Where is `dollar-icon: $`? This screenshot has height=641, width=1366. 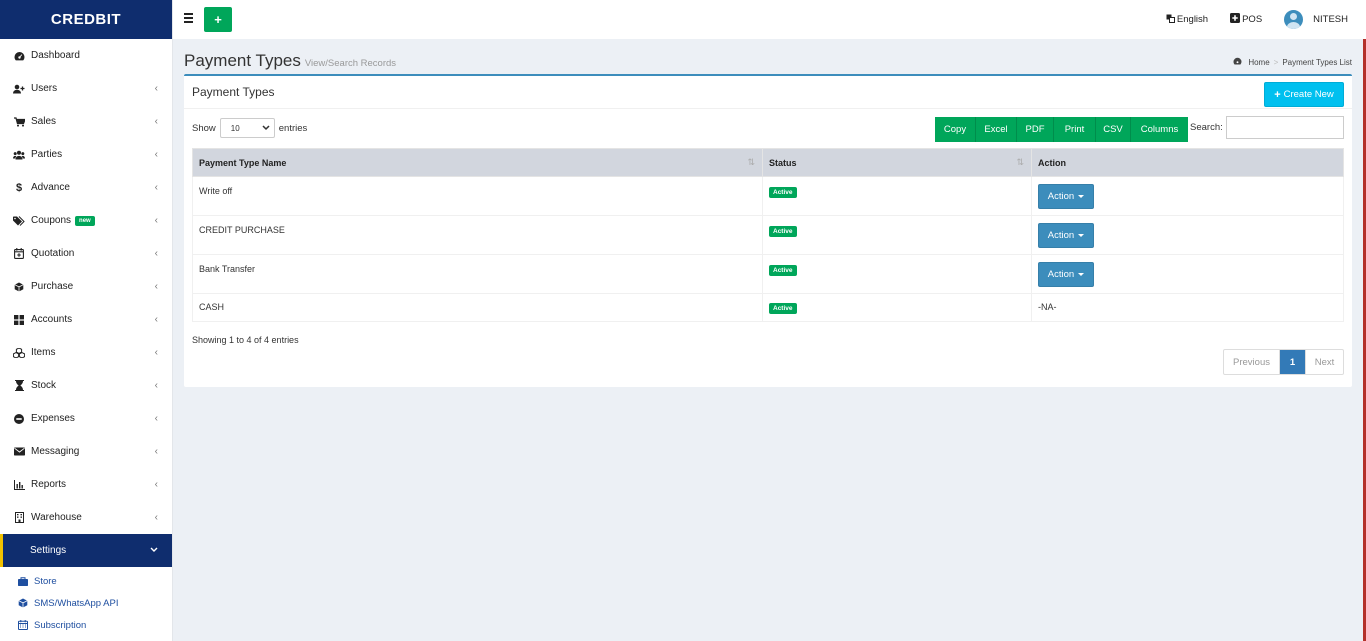 dollar-icon: $ is located at coordinates (19, 187).